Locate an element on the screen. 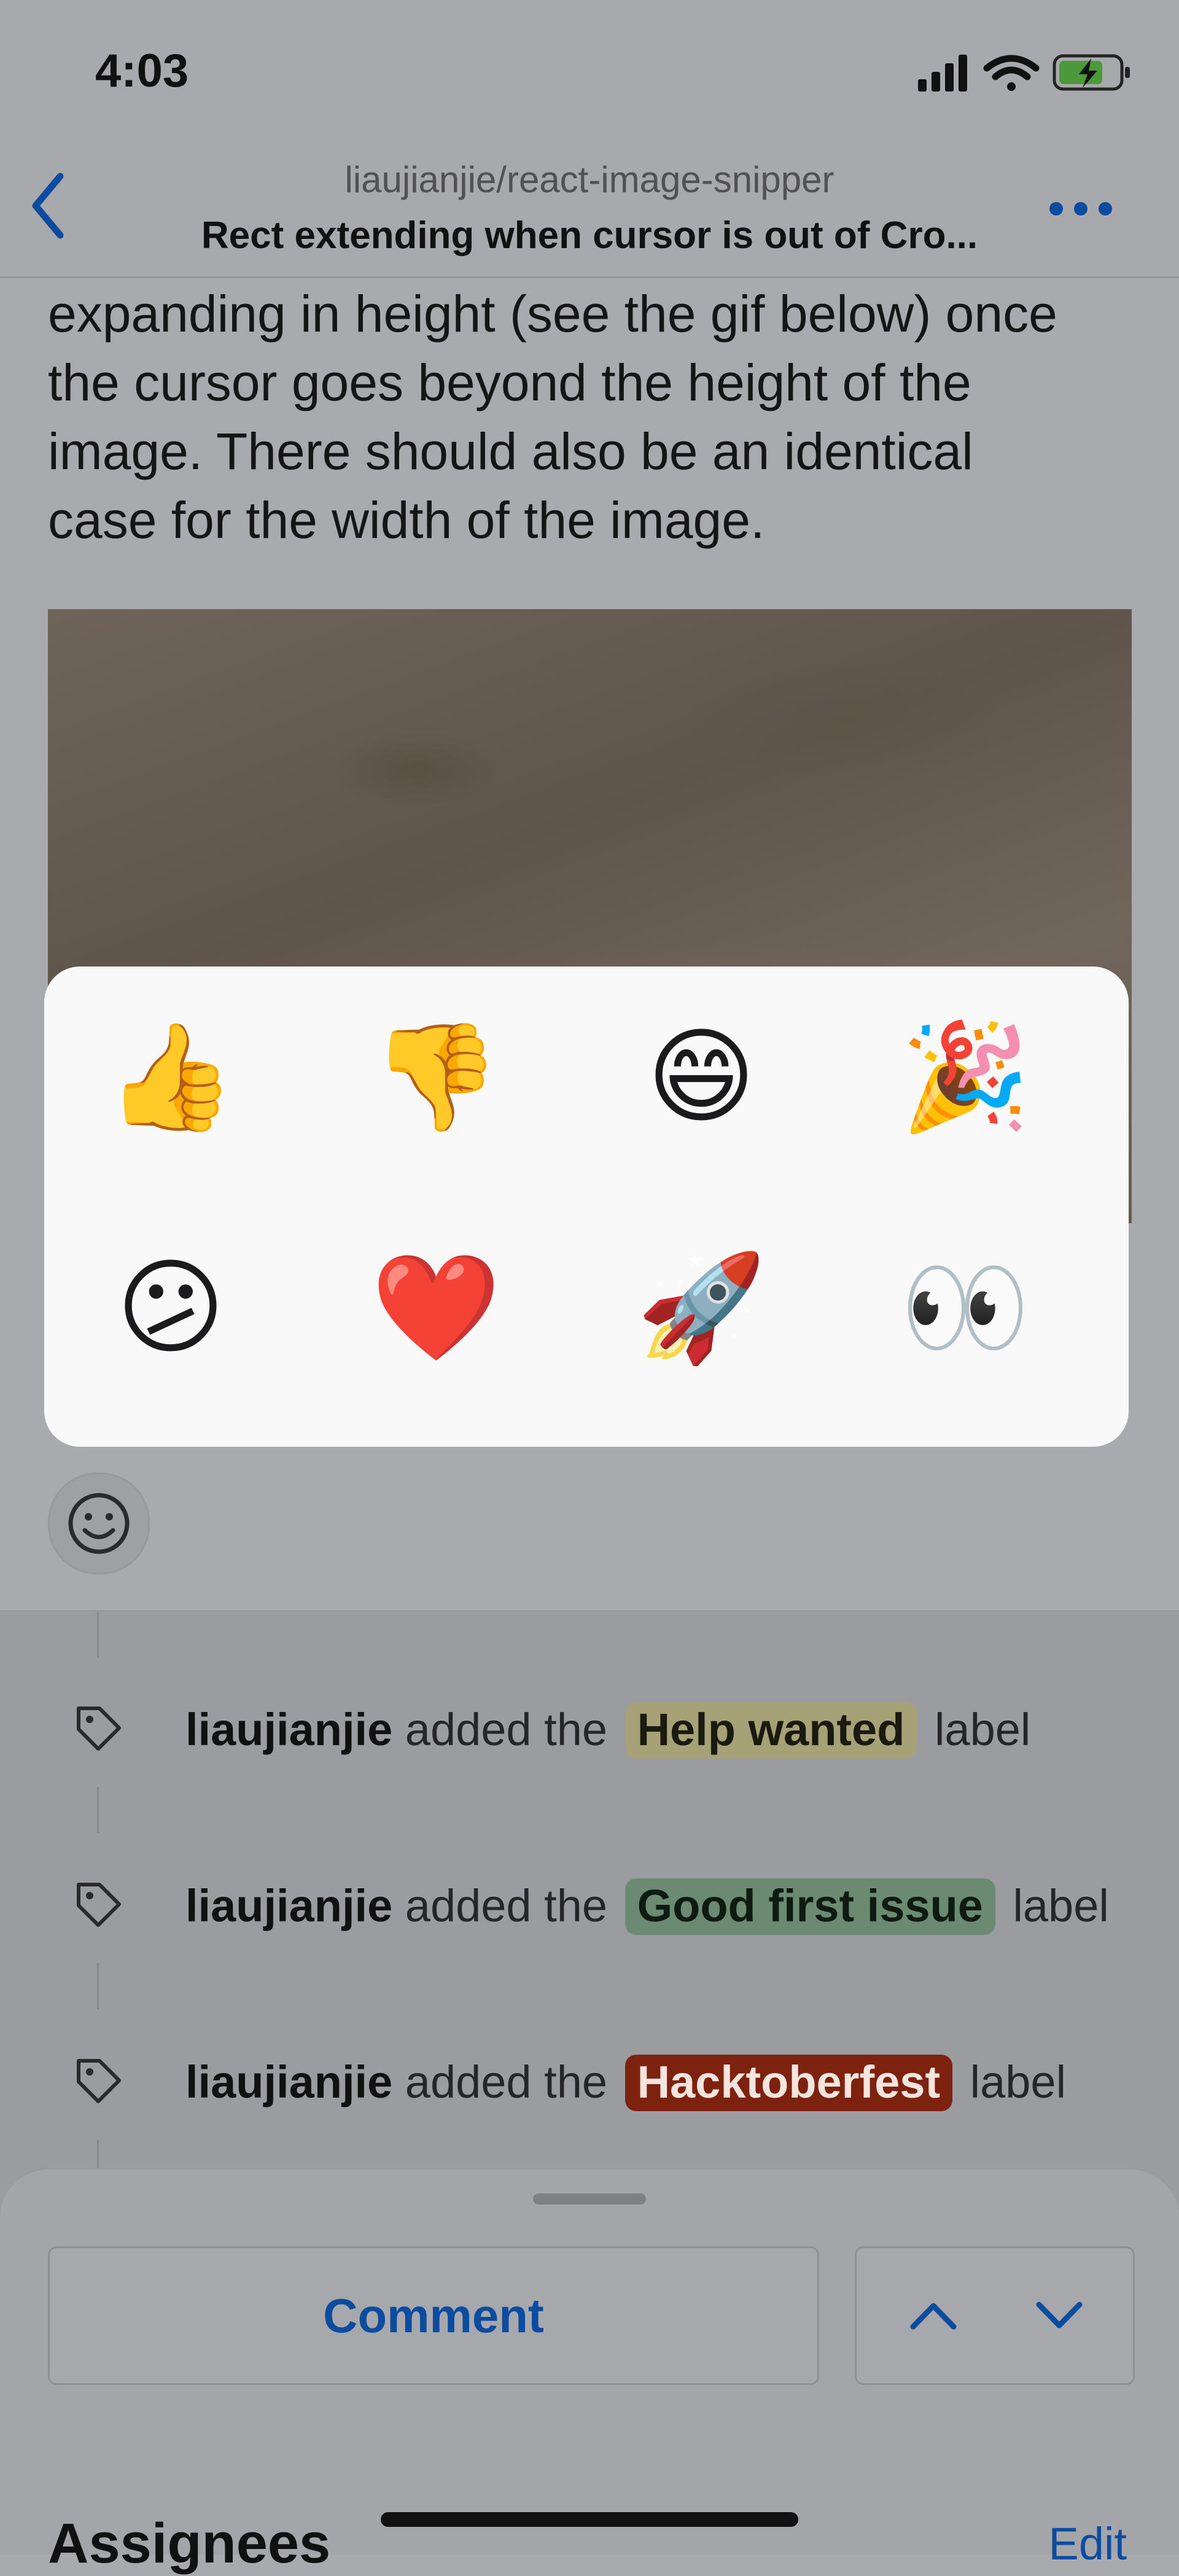 The height and width of the screenshot is (2576, 1179). sheet-drag-handle is located at coordinates (589, 2198).